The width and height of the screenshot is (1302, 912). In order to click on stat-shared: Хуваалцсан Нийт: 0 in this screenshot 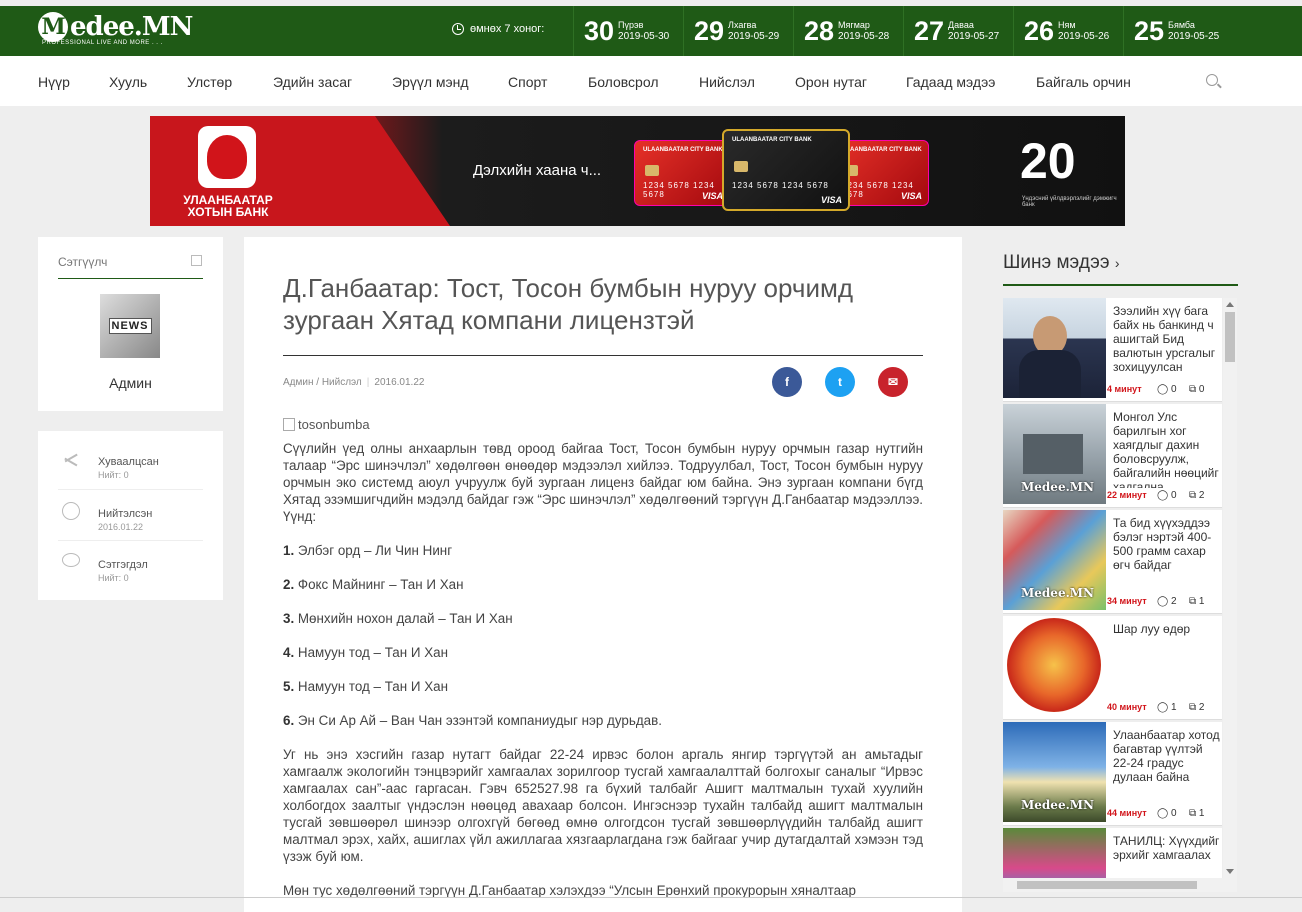, I will do `click(130, 461)`.